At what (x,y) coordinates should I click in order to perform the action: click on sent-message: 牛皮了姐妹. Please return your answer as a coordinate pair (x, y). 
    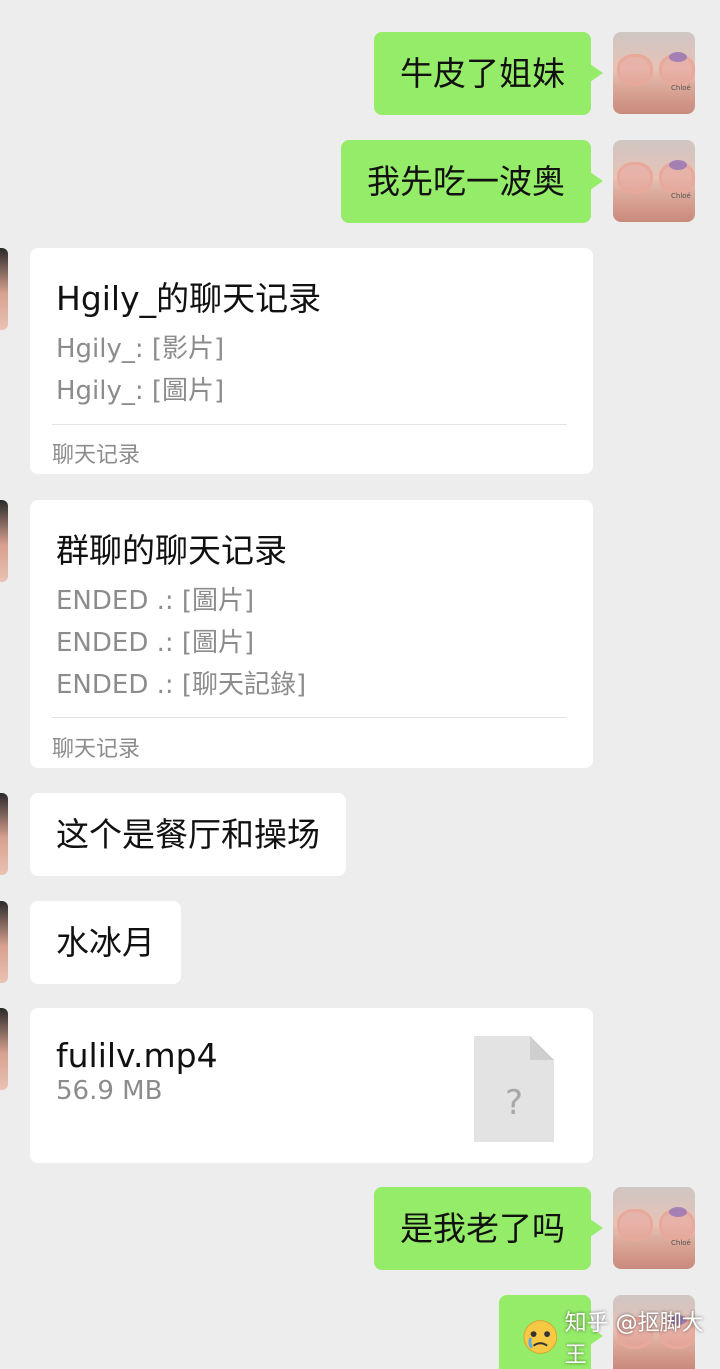
    Looking at the image, I should click on (488, 73).